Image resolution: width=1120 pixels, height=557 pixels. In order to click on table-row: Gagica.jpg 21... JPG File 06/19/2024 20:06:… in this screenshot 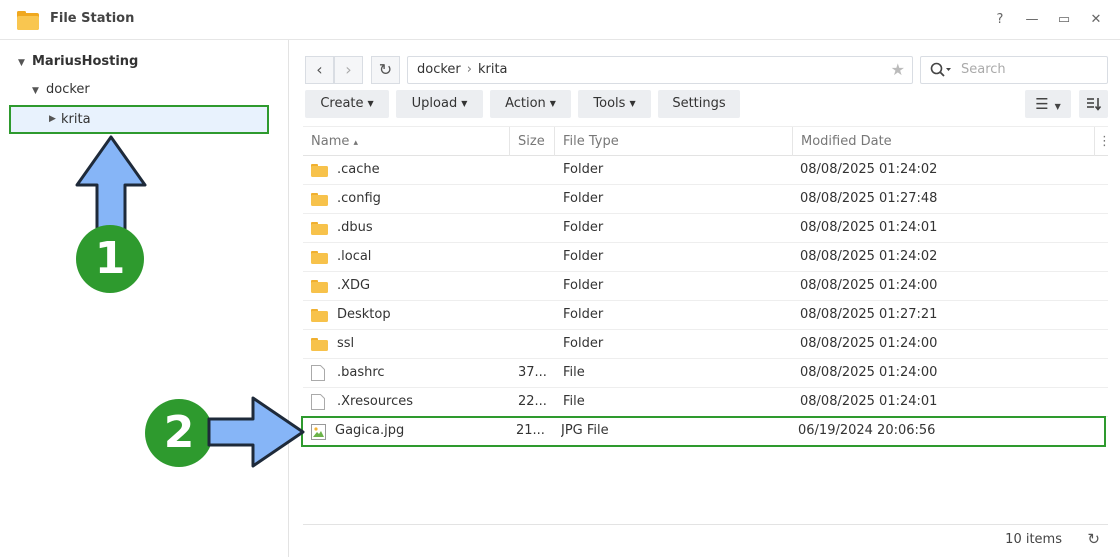, I will do `click(703, 431)`.